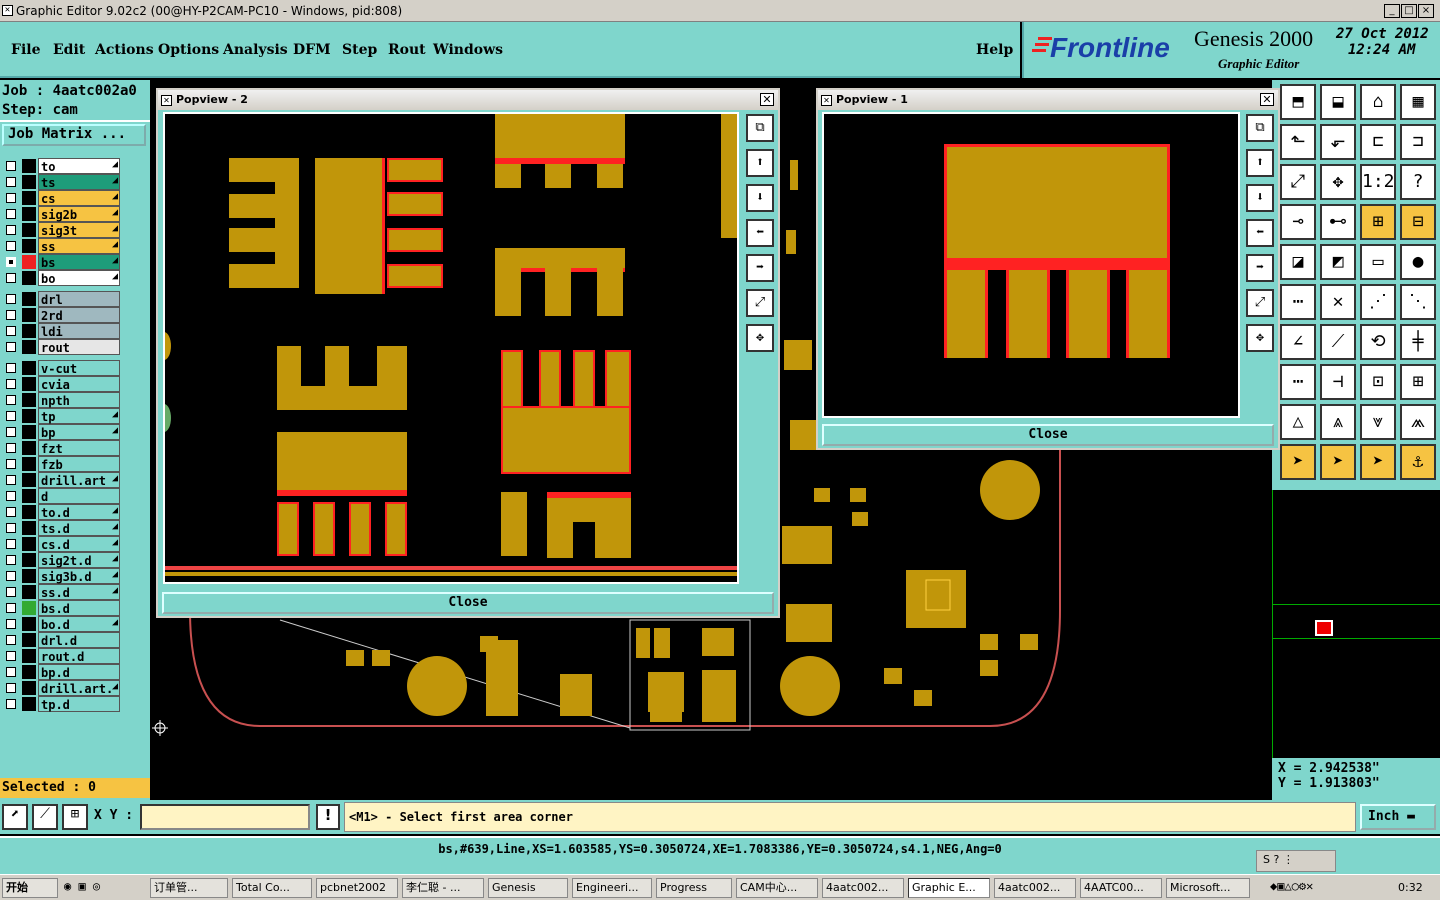  I want to click on layer-row-d: d, so click(75, 496).